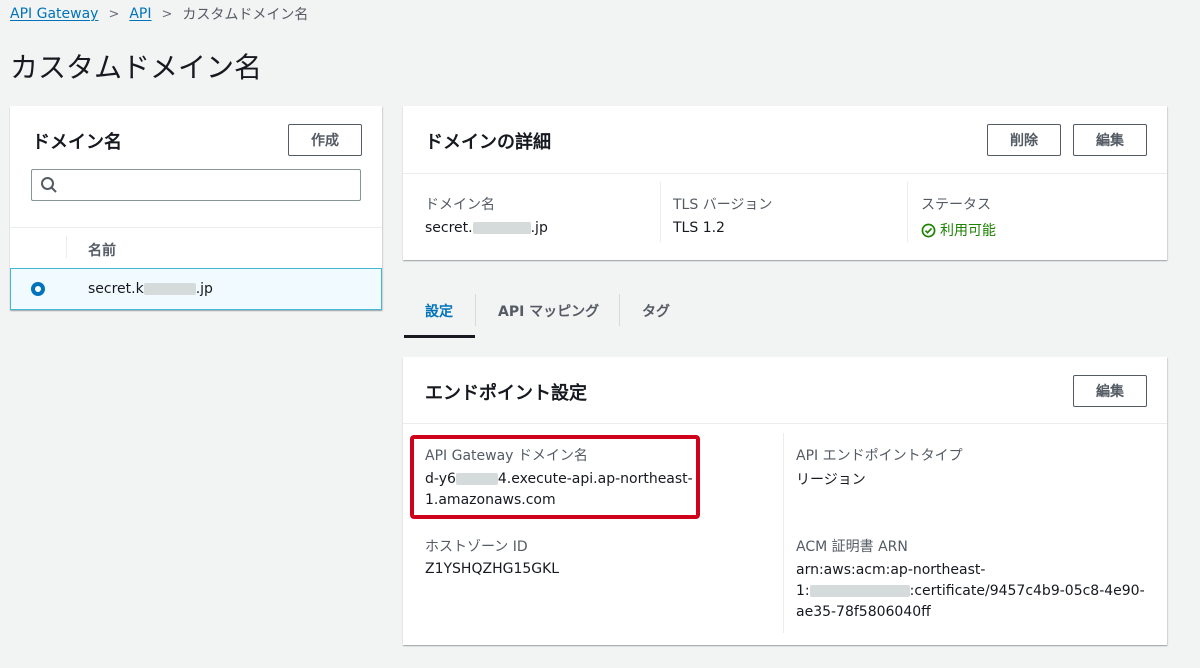 This screenshot has width=1200, height=668. I want to click on search-icon, so click(49, 185).